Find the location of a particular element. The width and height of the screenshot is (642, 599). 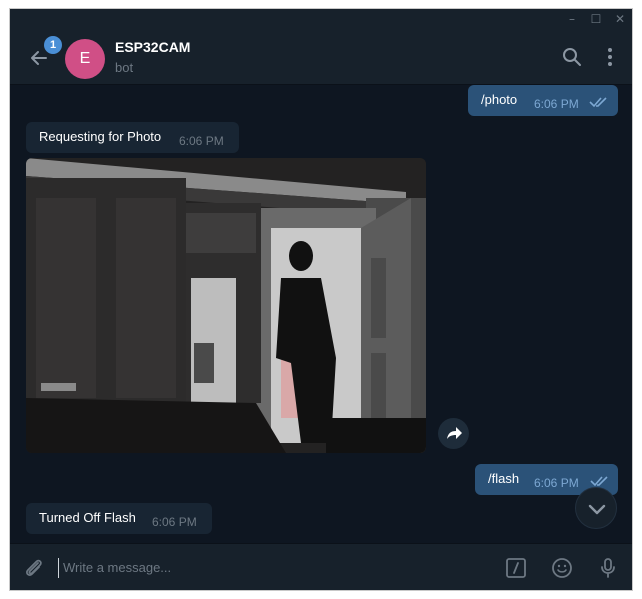

maximize-button: ☐ is located at coordinates (596, 19).